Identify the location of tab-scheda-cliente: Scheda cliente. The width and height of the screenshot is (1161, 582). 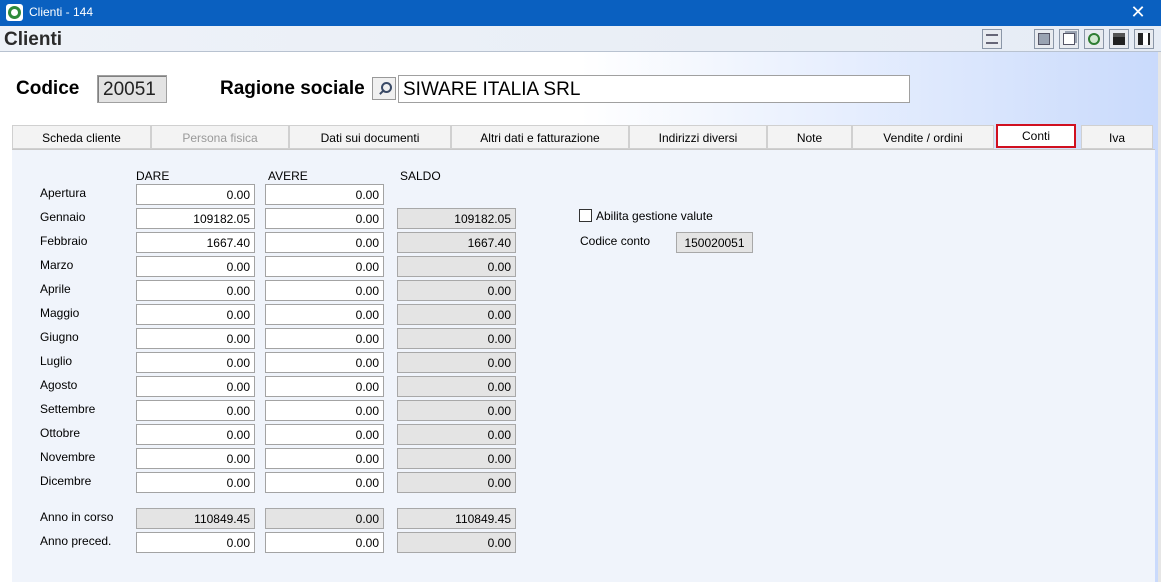
(81, 137).